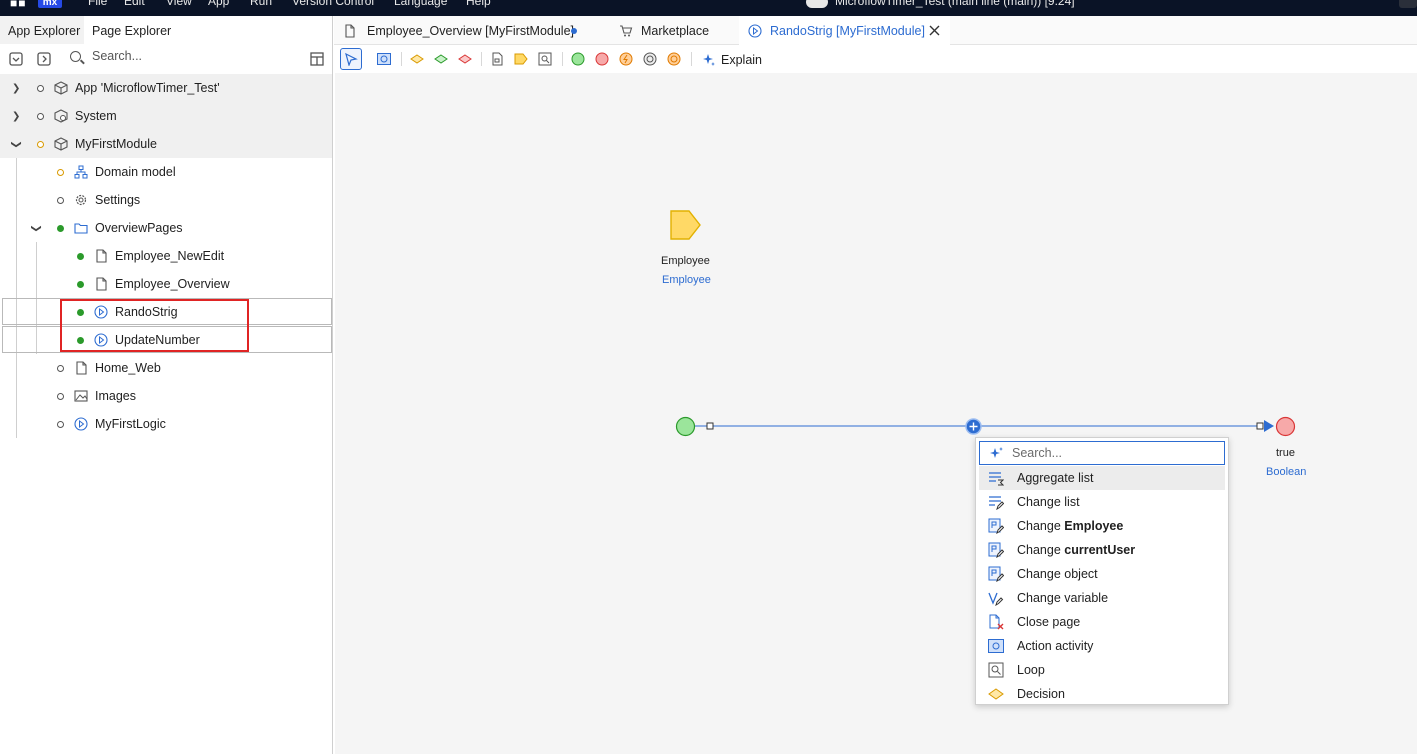 The height and width of the screenshot is (754, 1417). I want to click on change-object-icon, so click(996, 526).